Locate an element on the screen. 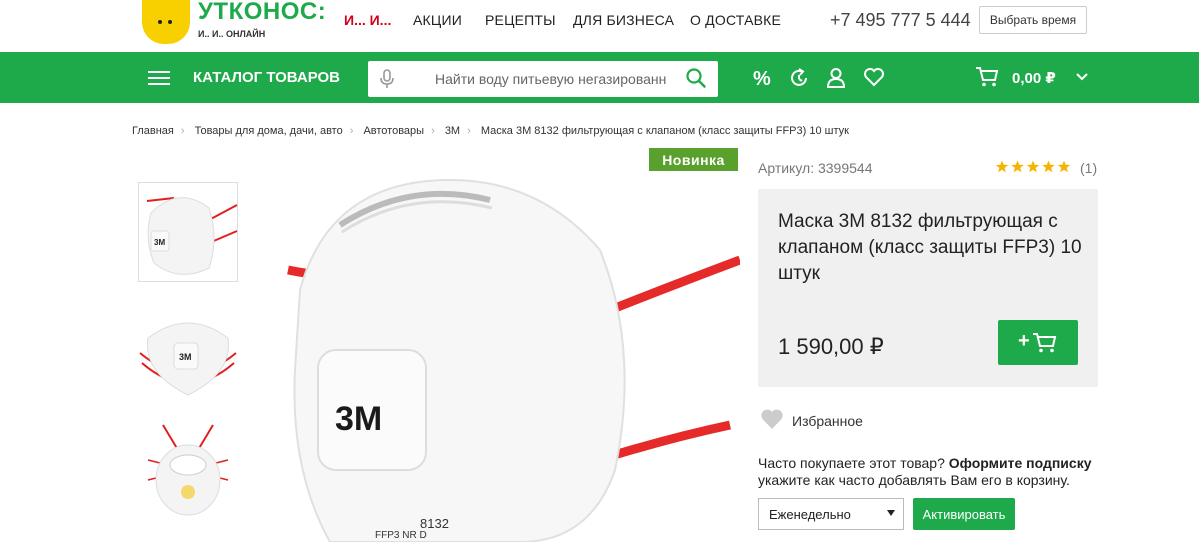 The image size is (1199, 542). add-to-cart-button: + is located at coordinates (1038, 342).